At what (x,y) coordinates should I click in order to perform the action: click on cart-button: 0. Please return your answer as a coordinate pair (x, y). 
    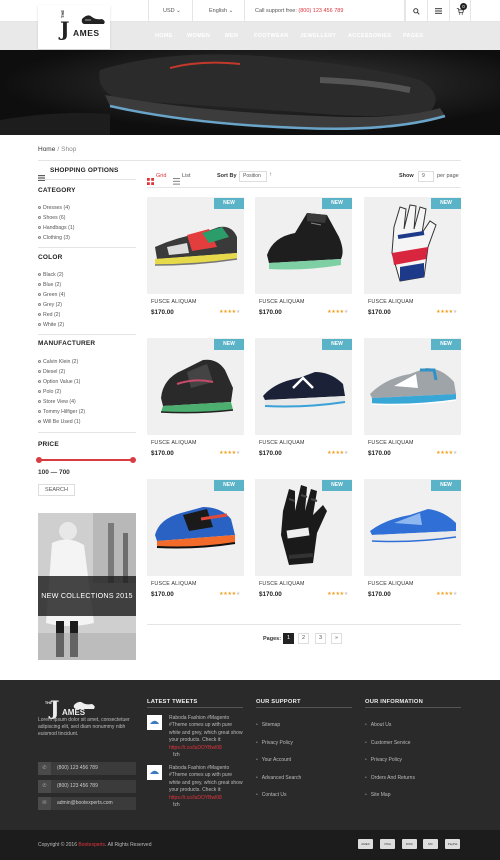
    Looking at the image, I should click on (460, 11).